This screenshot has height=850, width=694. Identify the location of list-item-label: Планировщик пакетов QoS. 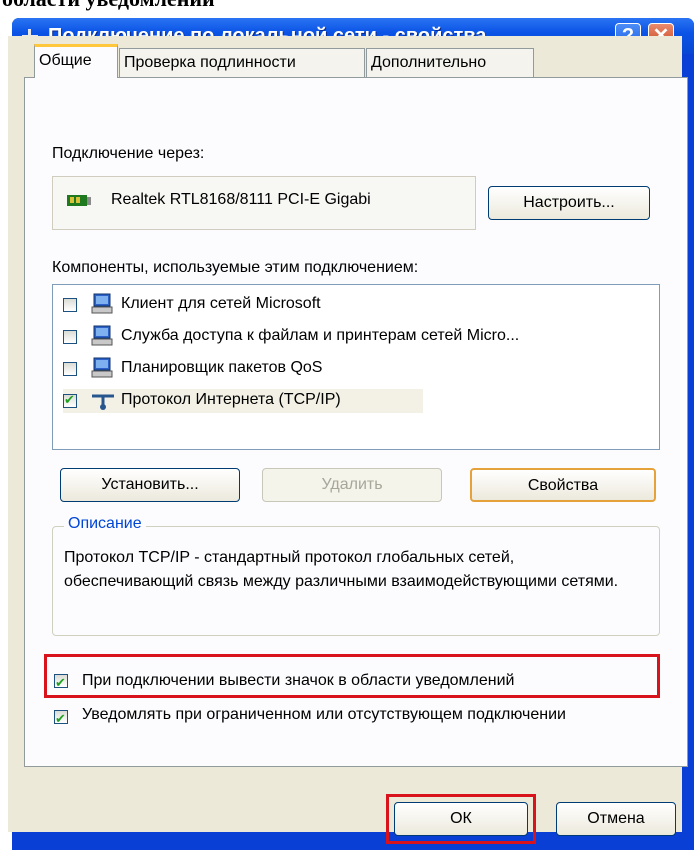
(222, 367).